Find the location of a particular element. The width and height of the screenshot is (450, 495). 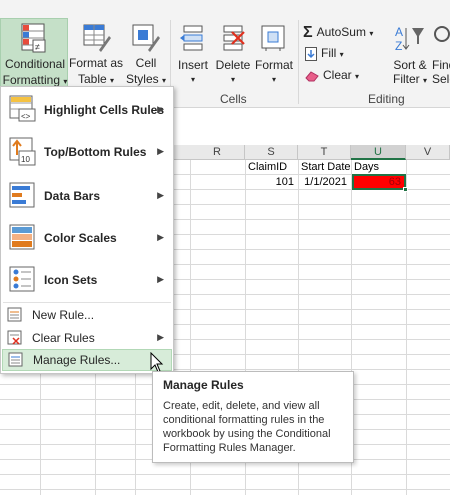

column-header-r: R is located at coordinates (217, 152).